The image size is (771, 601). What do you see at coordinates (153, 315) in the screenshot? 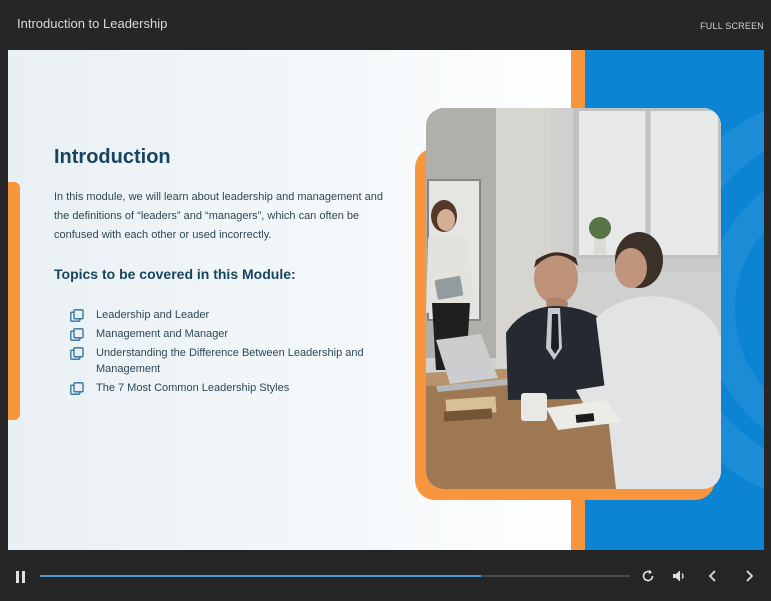
I see `topic-label: Leadership and Leader` at bounding box center [153, 315].